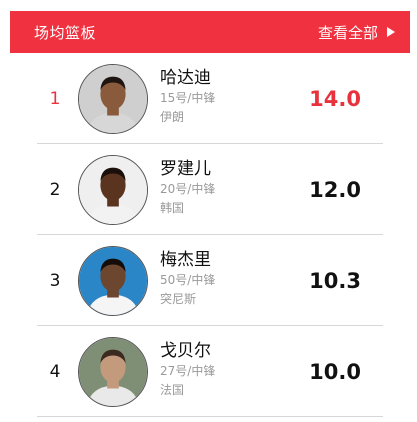 Image resolution: width=417 pixels, height=422 pixels. What do you see at coordinates (187, 260) in the screenshot?
I see `player-name: 梅杰里` at bounding box center [187, 260].